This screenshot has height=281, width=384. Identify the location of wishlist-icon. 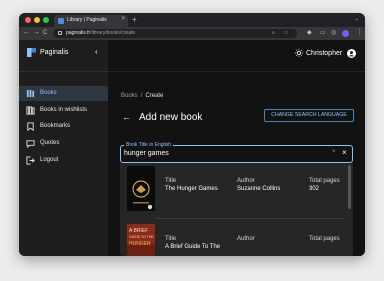
(30, 110).